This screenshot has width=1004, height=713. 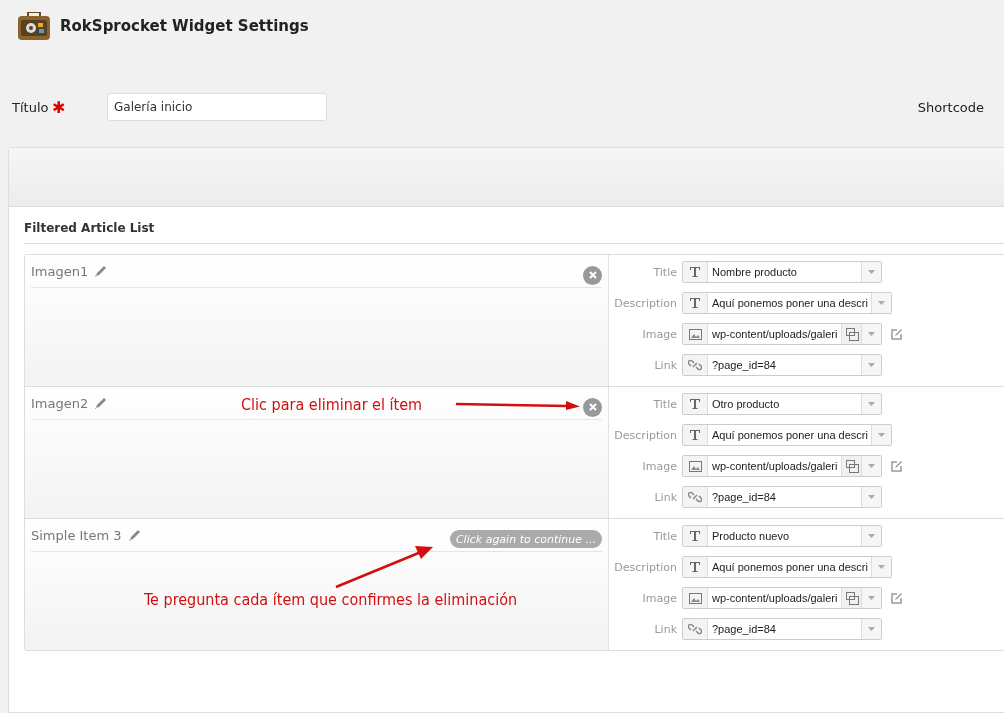 I want to click on text-field: Producto nuevo, so click(x=782, y=536).